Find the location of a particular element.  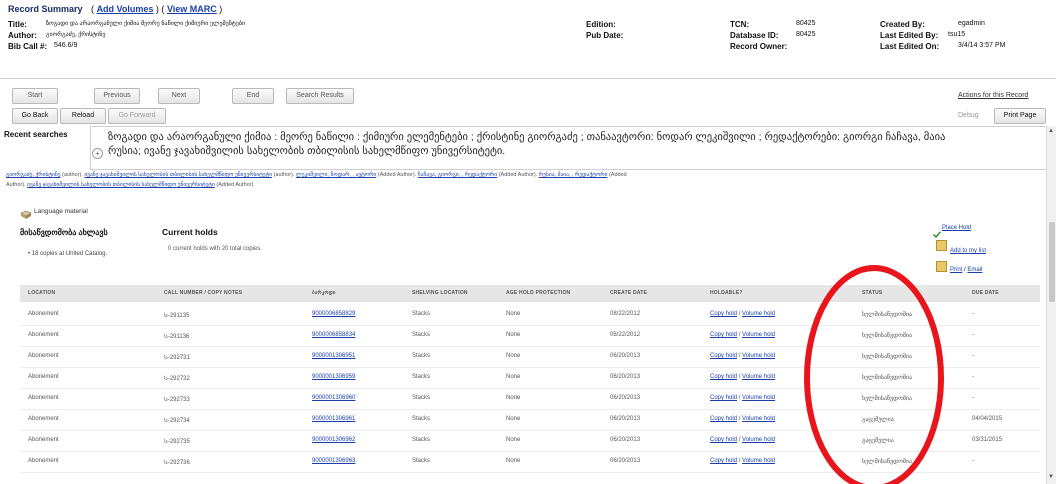

print-page-button: Print Page is located at coordinates (1020, 116).